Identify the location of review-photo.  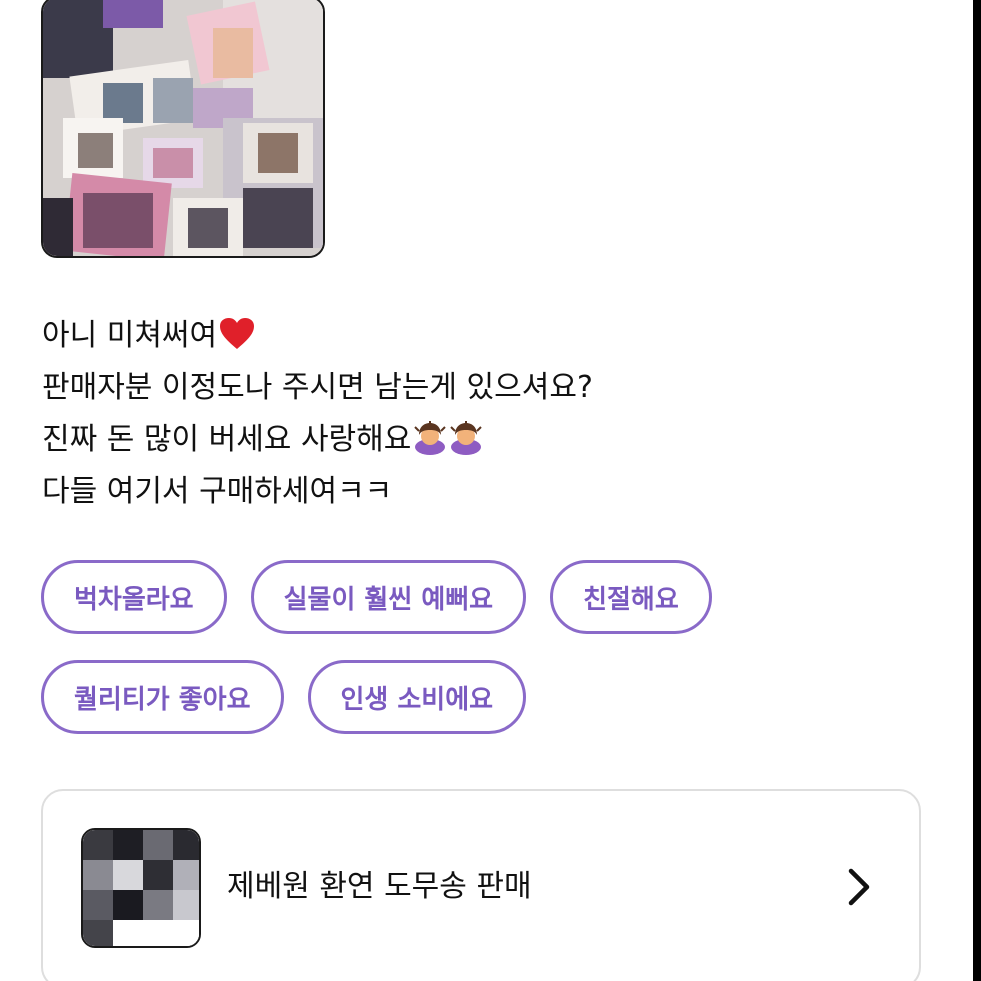
(183, 129).